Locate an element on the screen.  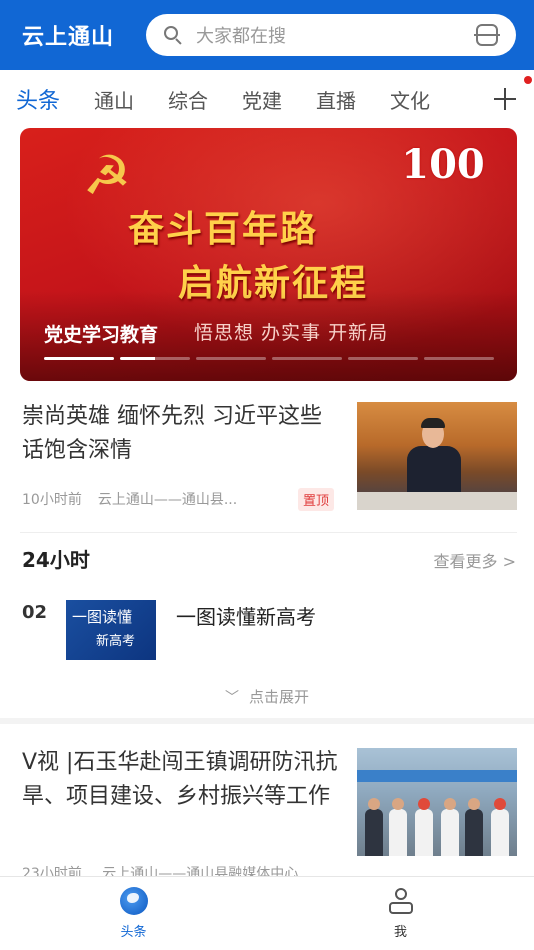
chevron-down-icon: ﹀ is located at coordinates (231, 698).